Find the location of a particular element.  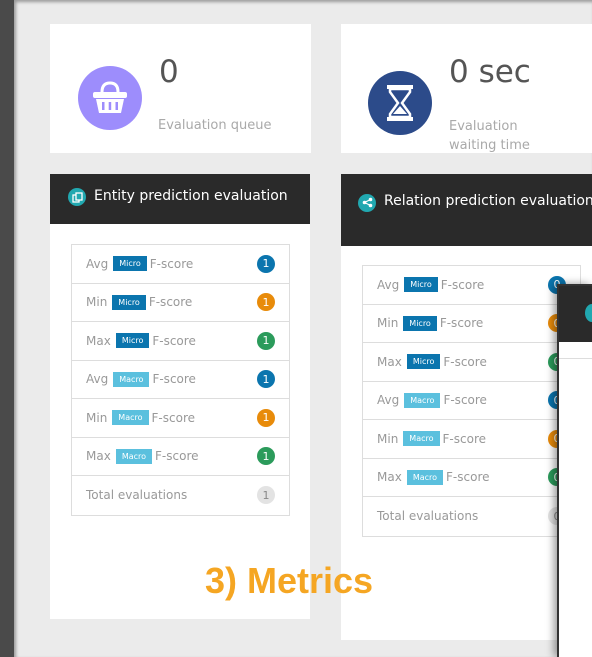

total-evaluations-row: Total evaluations0 is located at coordinates (471, 516).